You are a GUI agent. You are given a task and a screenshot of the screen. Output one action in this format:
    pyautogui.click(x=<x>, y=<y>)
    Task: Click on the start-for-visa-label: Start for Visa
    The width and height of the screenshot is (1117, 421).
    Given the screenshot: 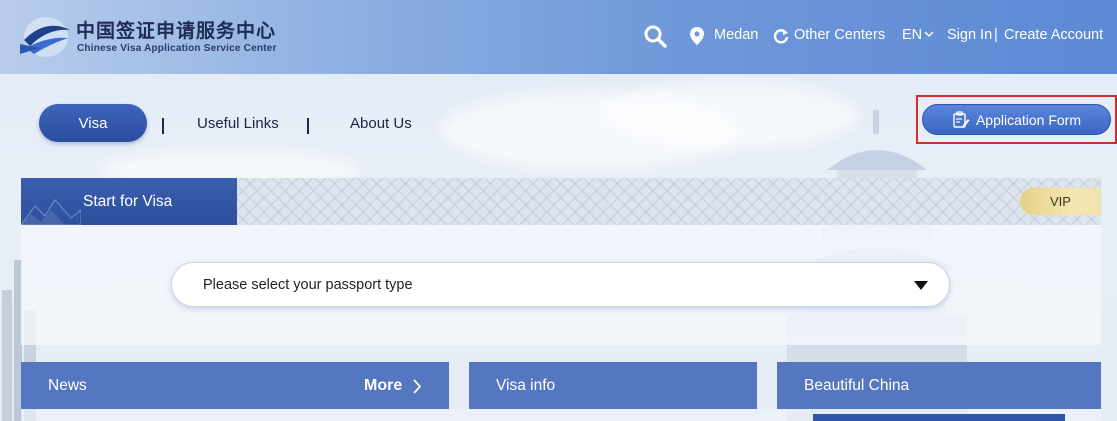 What is the action you would take?
    pyautogui.click(x=128, y=201)
    